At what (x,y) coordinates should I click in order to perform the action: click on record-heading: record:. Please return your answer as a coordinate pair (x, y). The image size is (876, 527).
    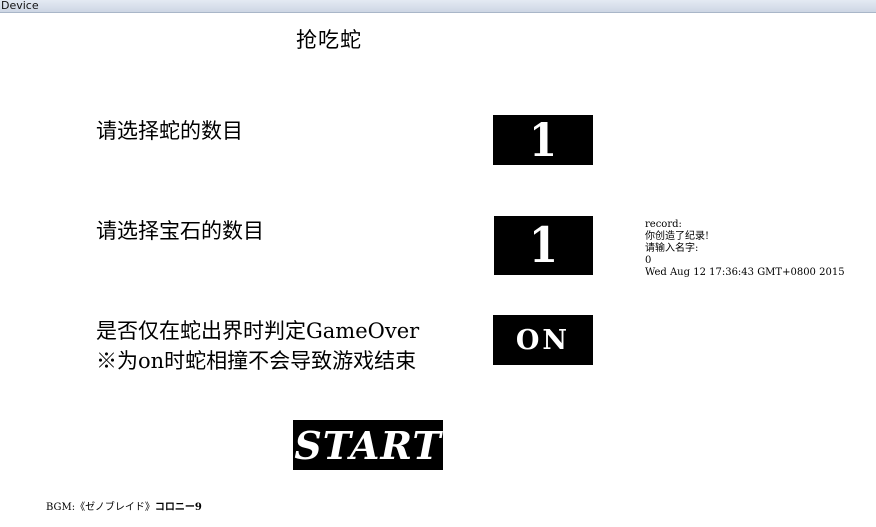
    Looking at the image, I should click on (663, 224).